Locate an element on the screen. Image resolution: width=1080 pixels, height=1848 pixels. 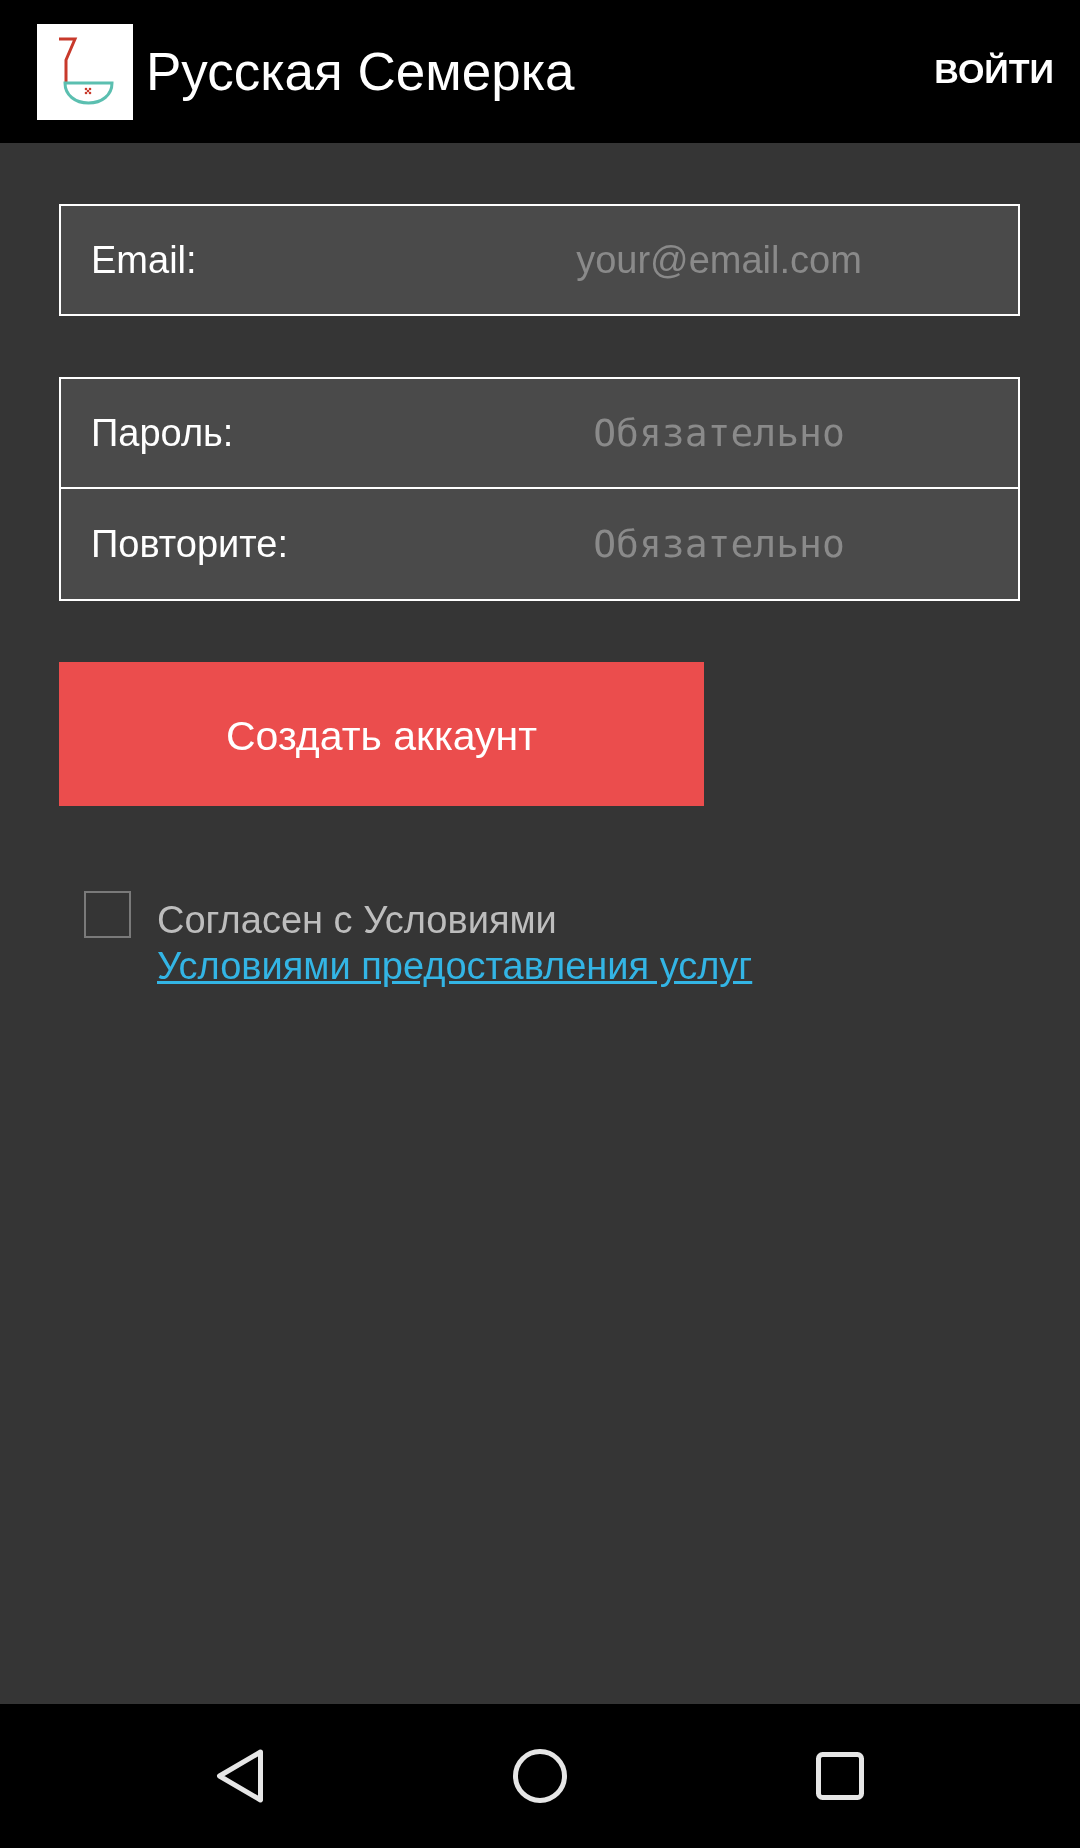
logo-icon is located at coordinates (85, 71).